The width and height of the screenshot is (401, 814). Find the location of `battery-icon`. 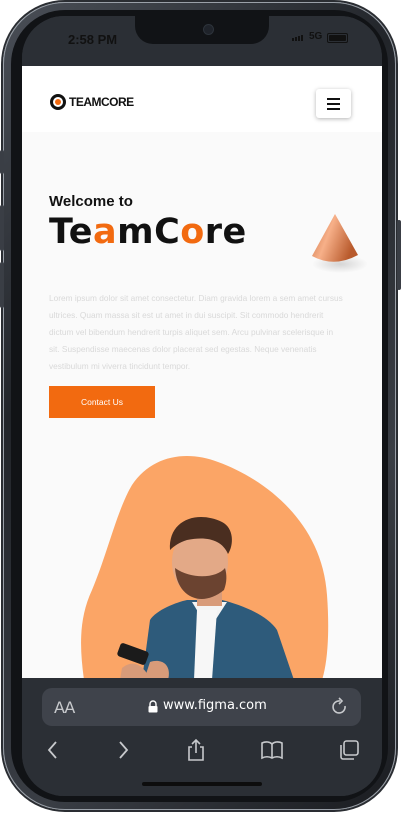

battery-icon is located at coordinates (337, 38).